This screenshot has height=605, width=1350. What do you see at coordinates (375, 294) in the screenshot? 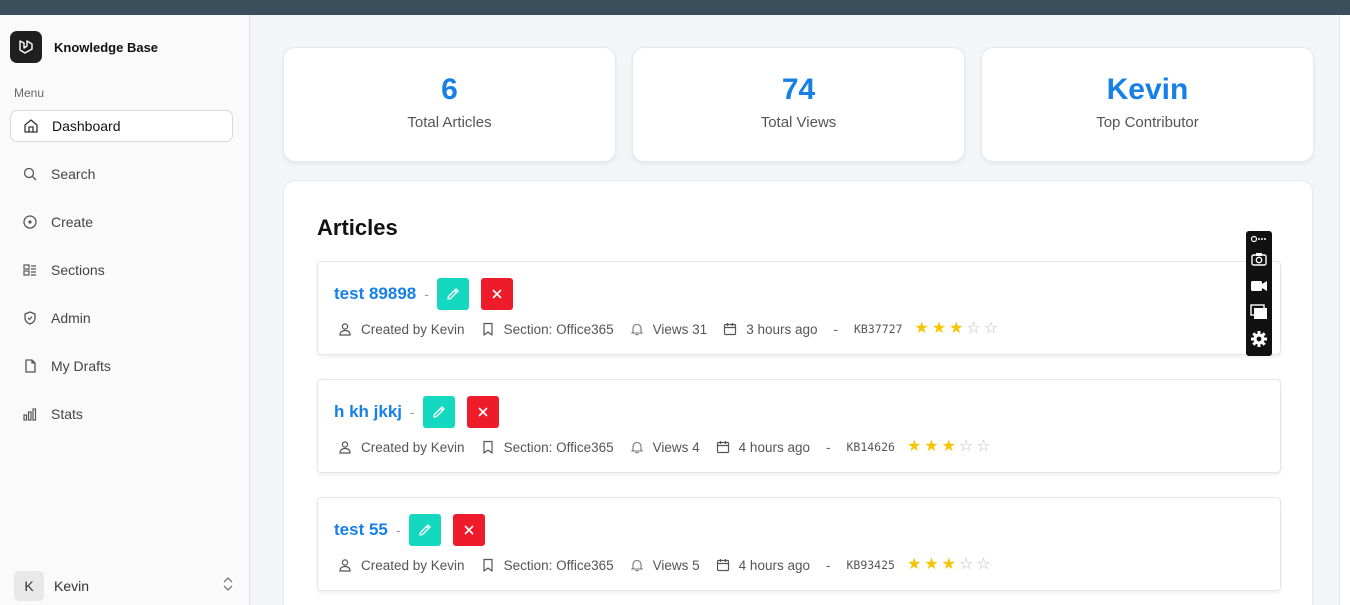
I see `article-title-link: test 89898` at bounding box center [375, 294].